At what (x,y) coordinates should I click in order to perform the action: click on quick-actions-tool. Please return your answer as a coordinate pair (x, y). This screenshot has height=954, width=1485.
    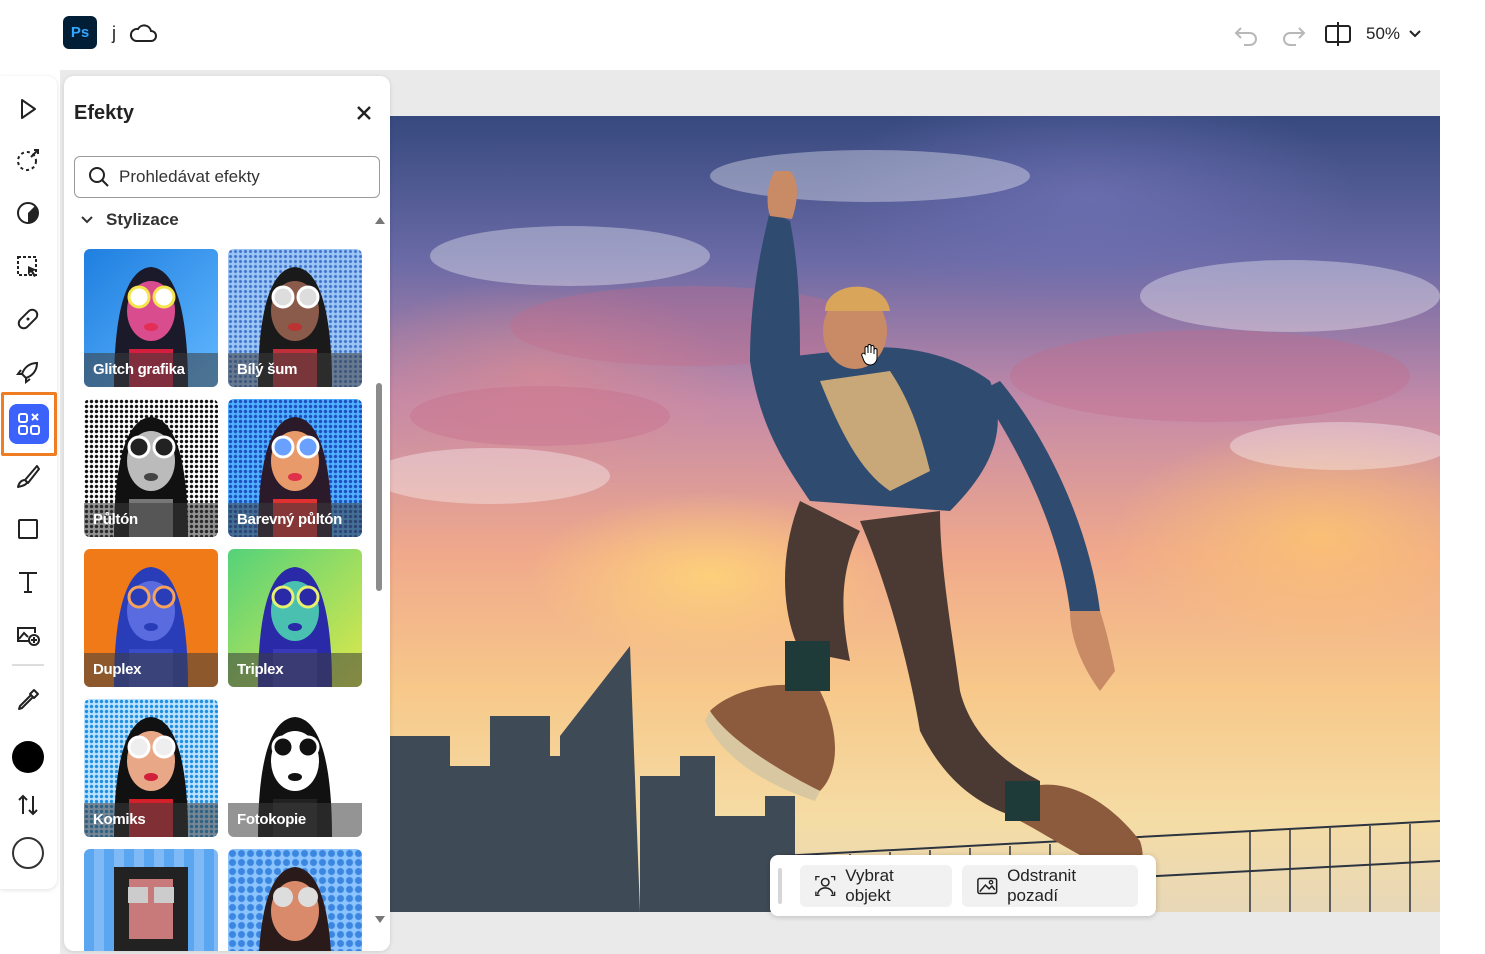
    Looking at the image, I should click on (28, 372).